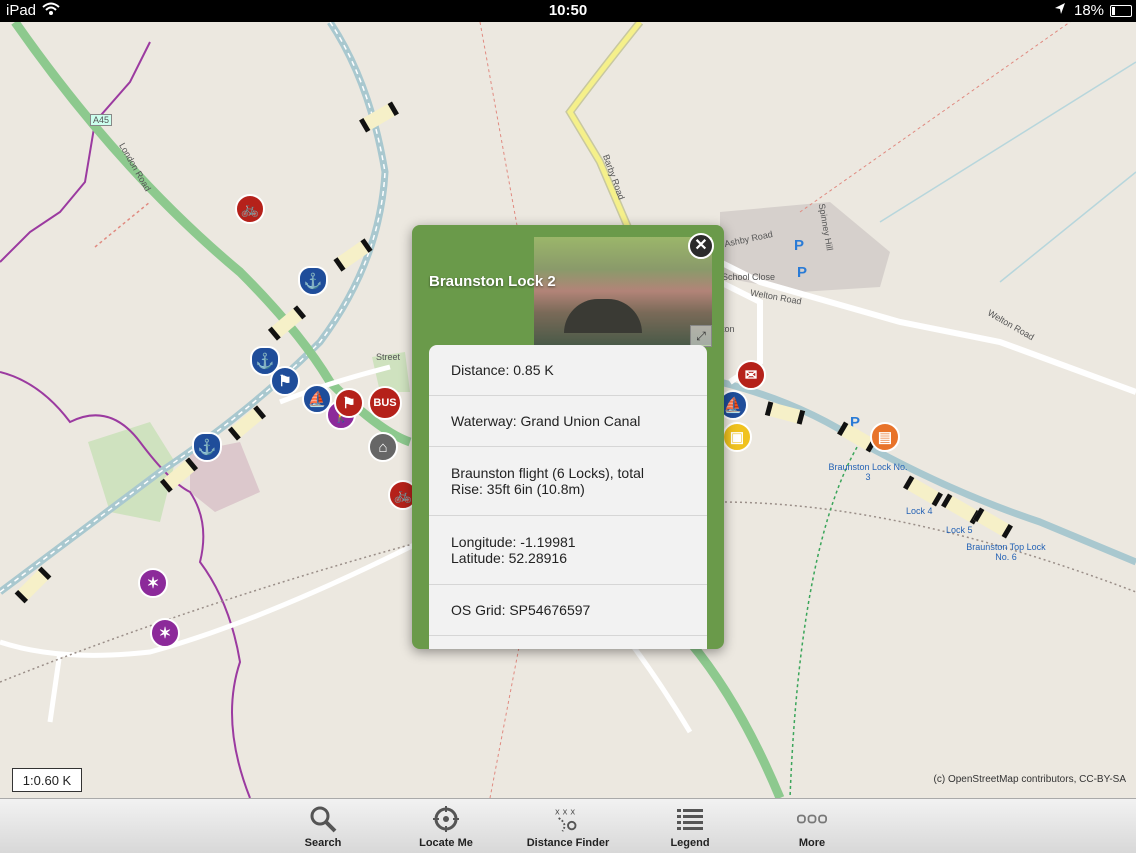  I want to click on distance-icon: x x x, so click(568, 819).